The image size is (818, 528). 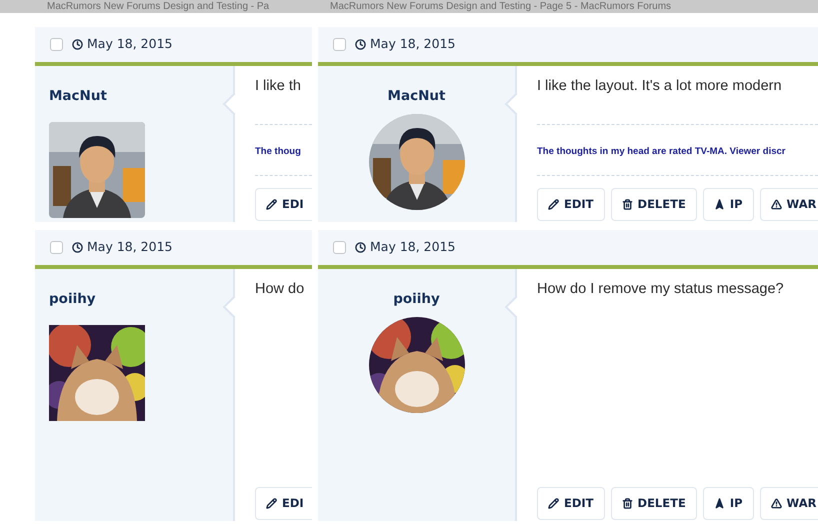 I want to click on post-message: I like the layout. It's a lot more modern, so click(x=660, y=86).